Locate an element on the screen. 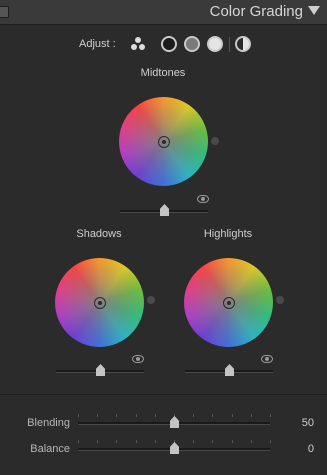 The height and width of the screenshot is (475, 327). midtones-icon is located at coordinates (192, 44).